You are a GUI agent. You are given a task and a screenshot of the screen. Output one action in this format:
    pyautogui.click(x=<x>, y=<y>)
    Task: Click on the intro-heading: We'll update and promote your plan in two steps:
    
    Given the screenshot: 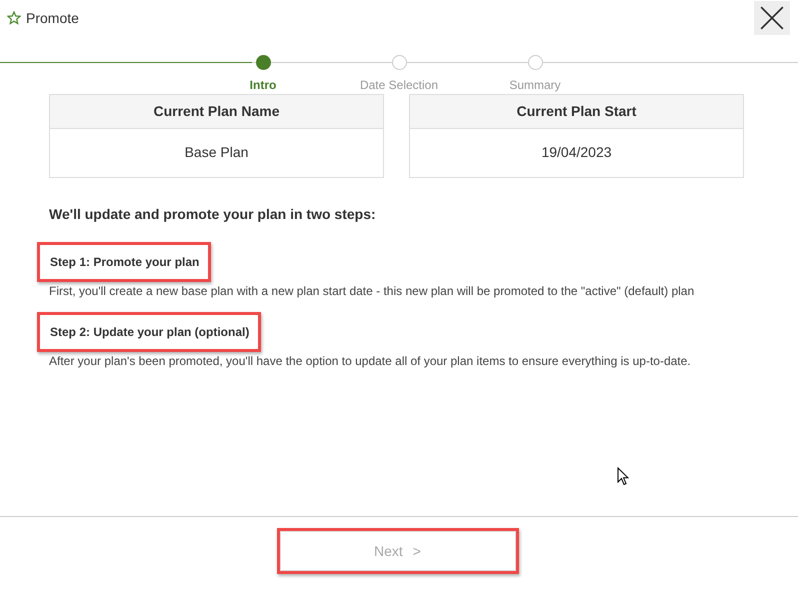 What is the action you would take?
    pyautogui.click(x=213, y=214)
    